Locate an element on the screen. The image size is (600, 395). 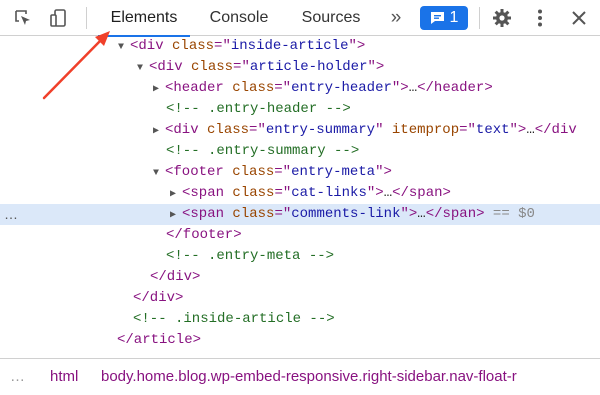
tree-row: ▼ <footer class="entry-meta"> is located at coordinates (300, 172).